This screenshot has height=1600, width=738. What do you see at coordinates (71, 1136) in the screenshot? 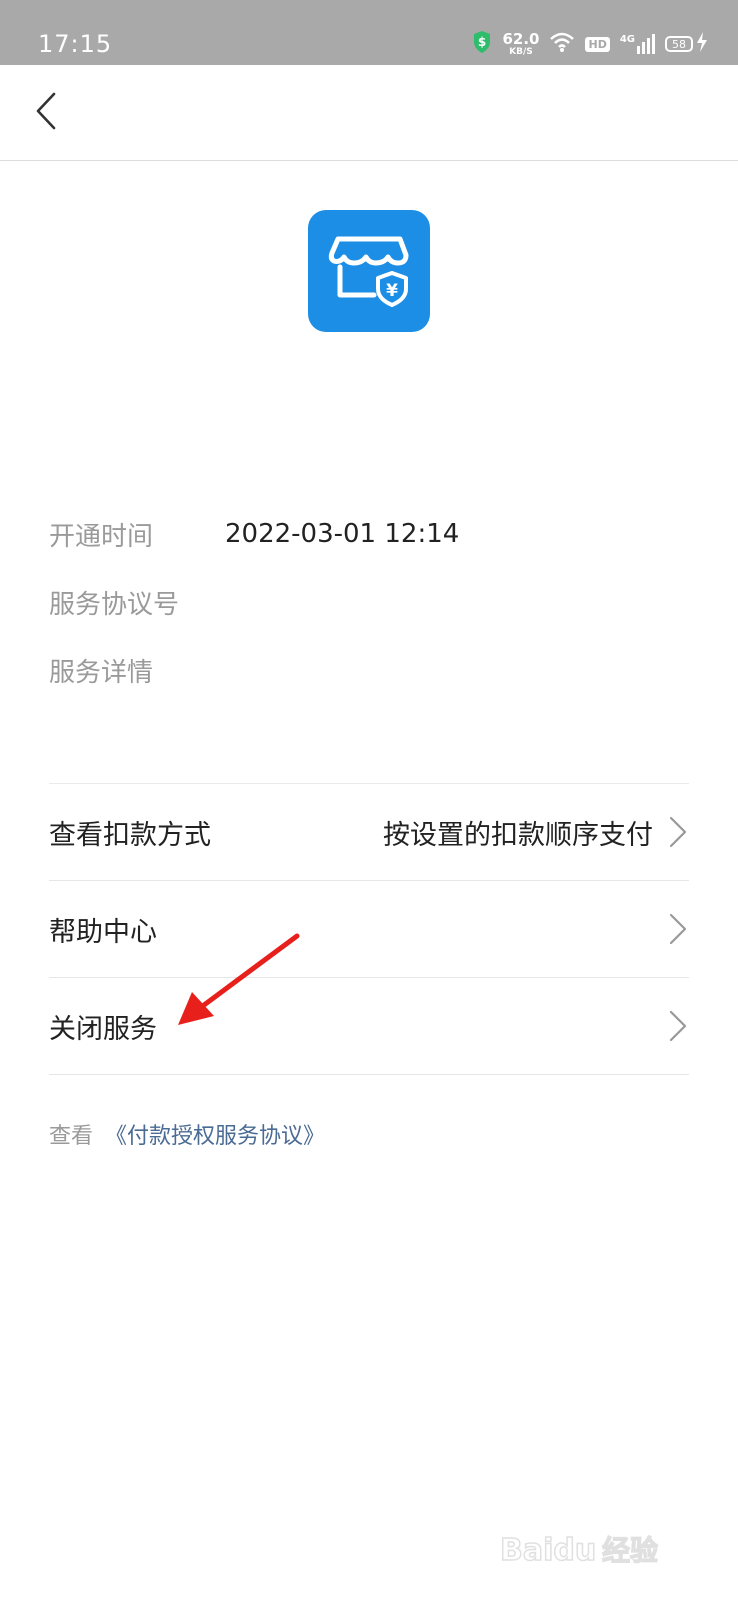
I see `agreement-prefix: 查看` at bounding box center [71, 1136].